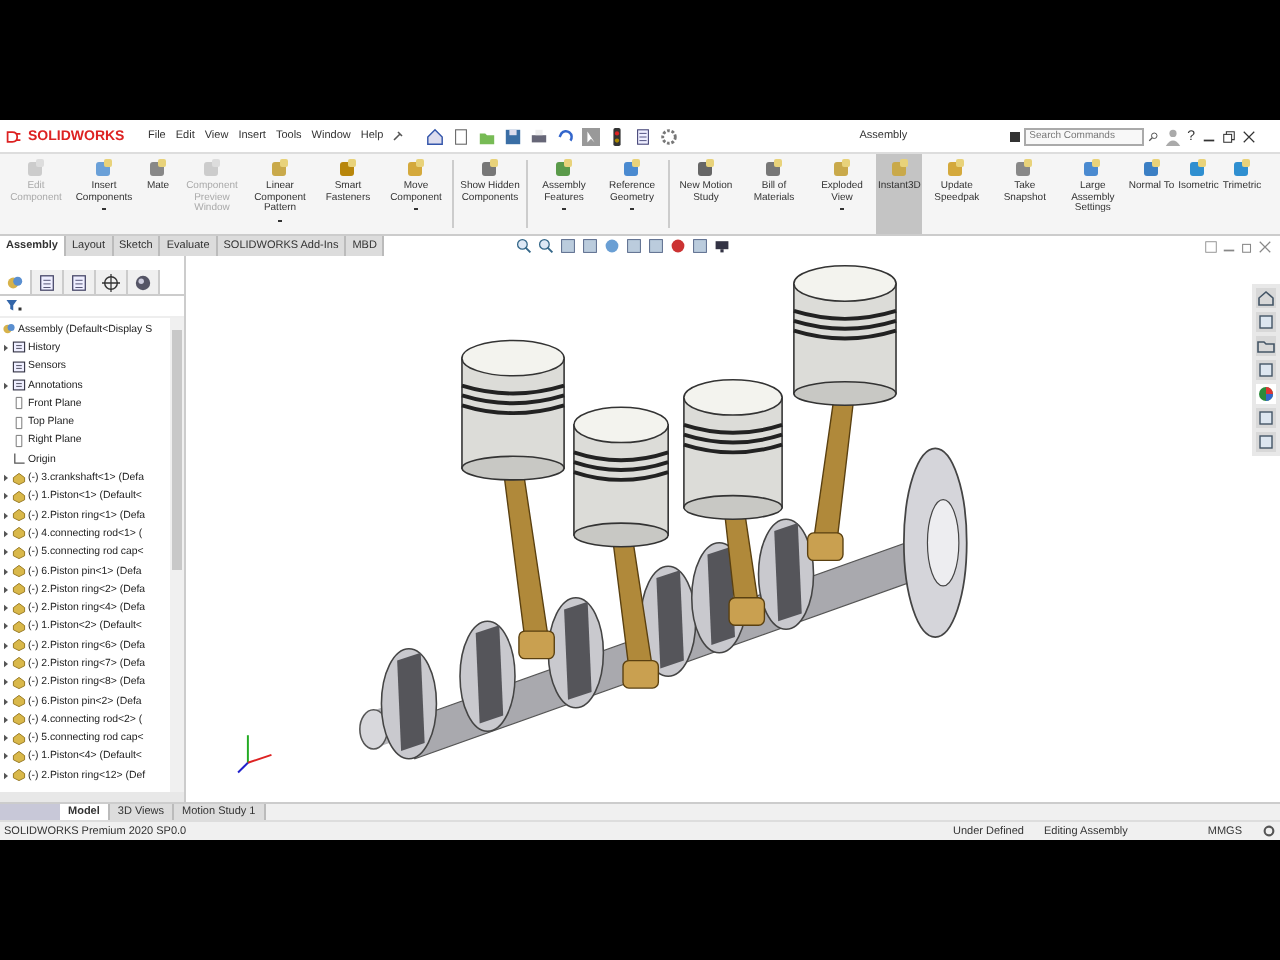 This screenshot has width=1280, height=960. Describe the element at coordinates (14, 306) in the screenshot. I see `filter-icon` at that location.